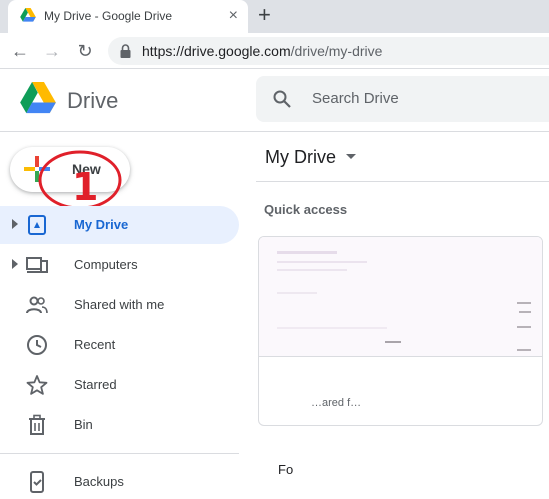 The height and width of the screenshot is (499, 549). I want to click on sidebar-item-starred: Starred, so click(119, 385).